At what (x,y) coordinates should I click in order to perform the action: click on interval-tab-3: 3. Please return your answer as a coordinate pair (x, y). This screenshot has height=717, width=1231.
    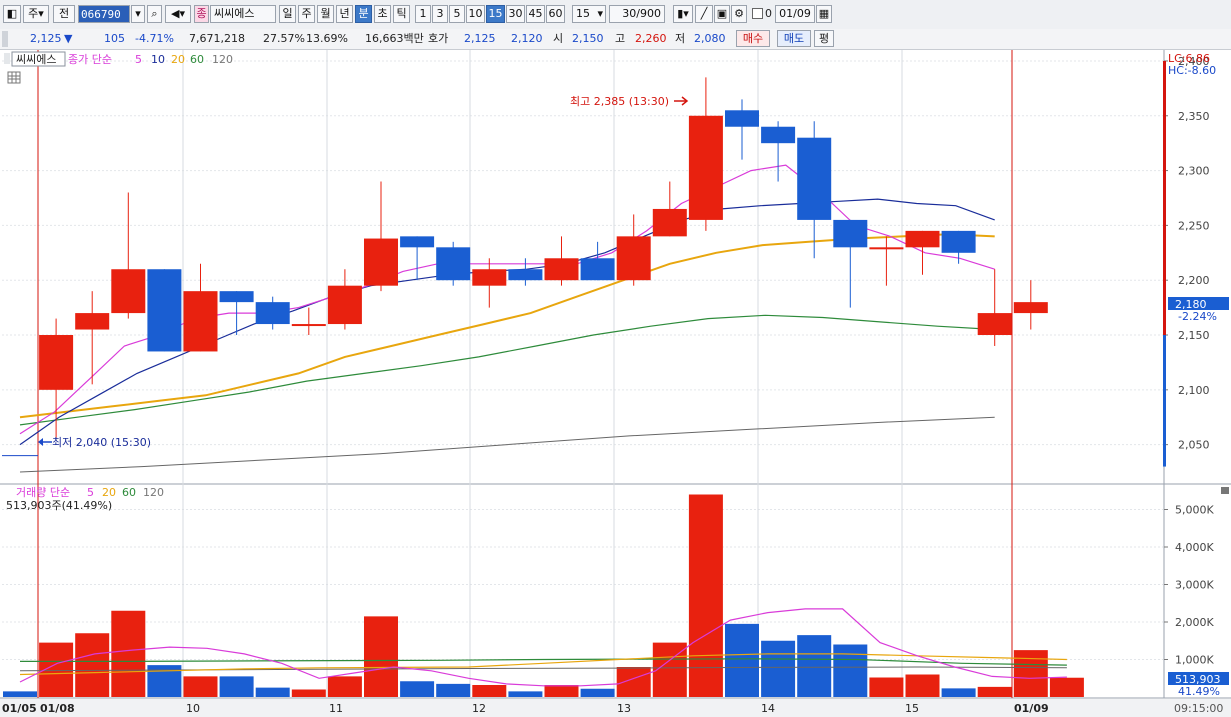
    Looking at the image, I should click on (440, 14).